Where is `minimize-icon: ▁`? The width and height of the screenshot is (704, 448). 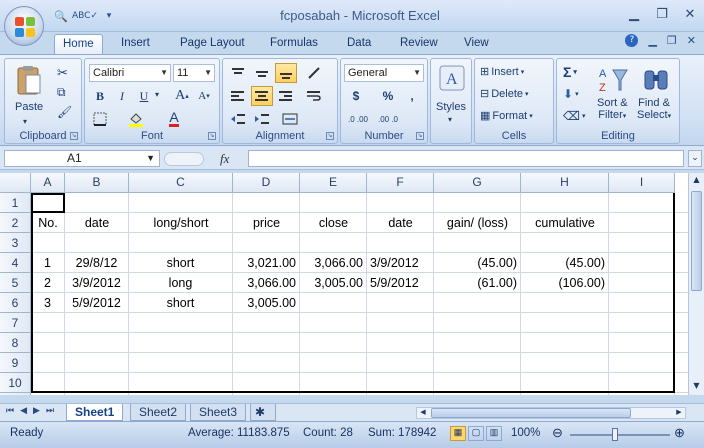 minimize-icon: ▁ is located at coordinates (634, 15).